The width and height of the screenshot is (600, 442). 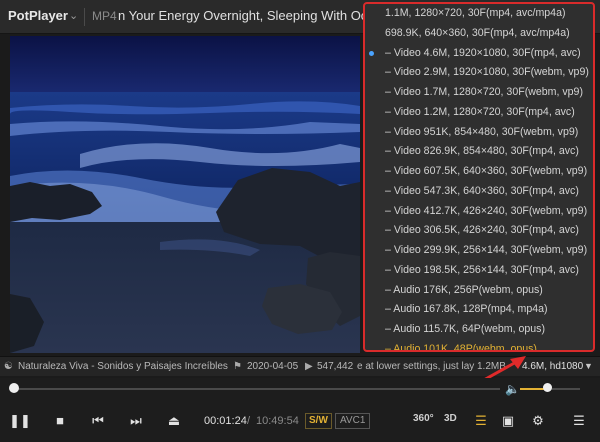 I want to click on quality-option: – Video 198.5K, 256×144, 30F(mp4, avc), so click(x=479, y=271).